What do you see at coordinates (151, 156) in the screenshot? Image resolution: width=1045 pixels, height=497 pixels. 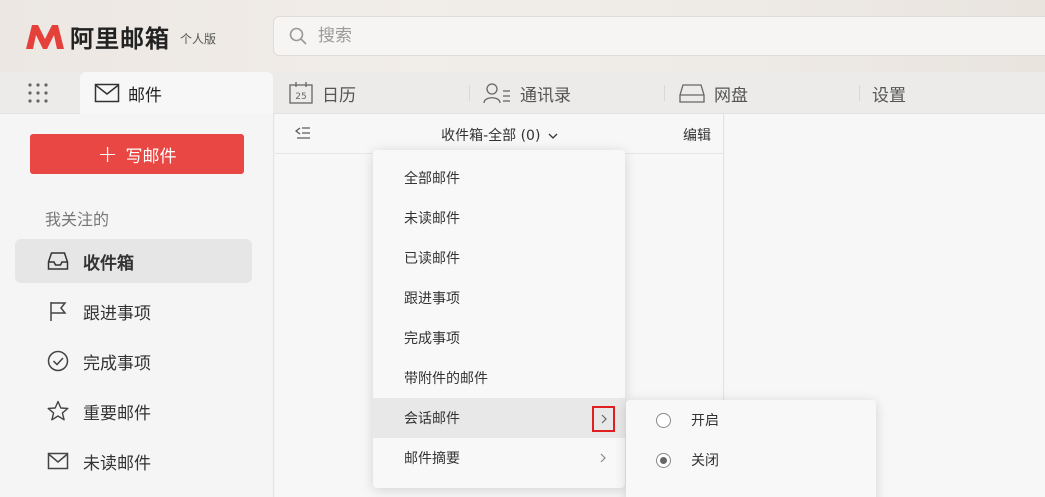 I see `compose-label: 写邮件` at bounding box center [151, 156].